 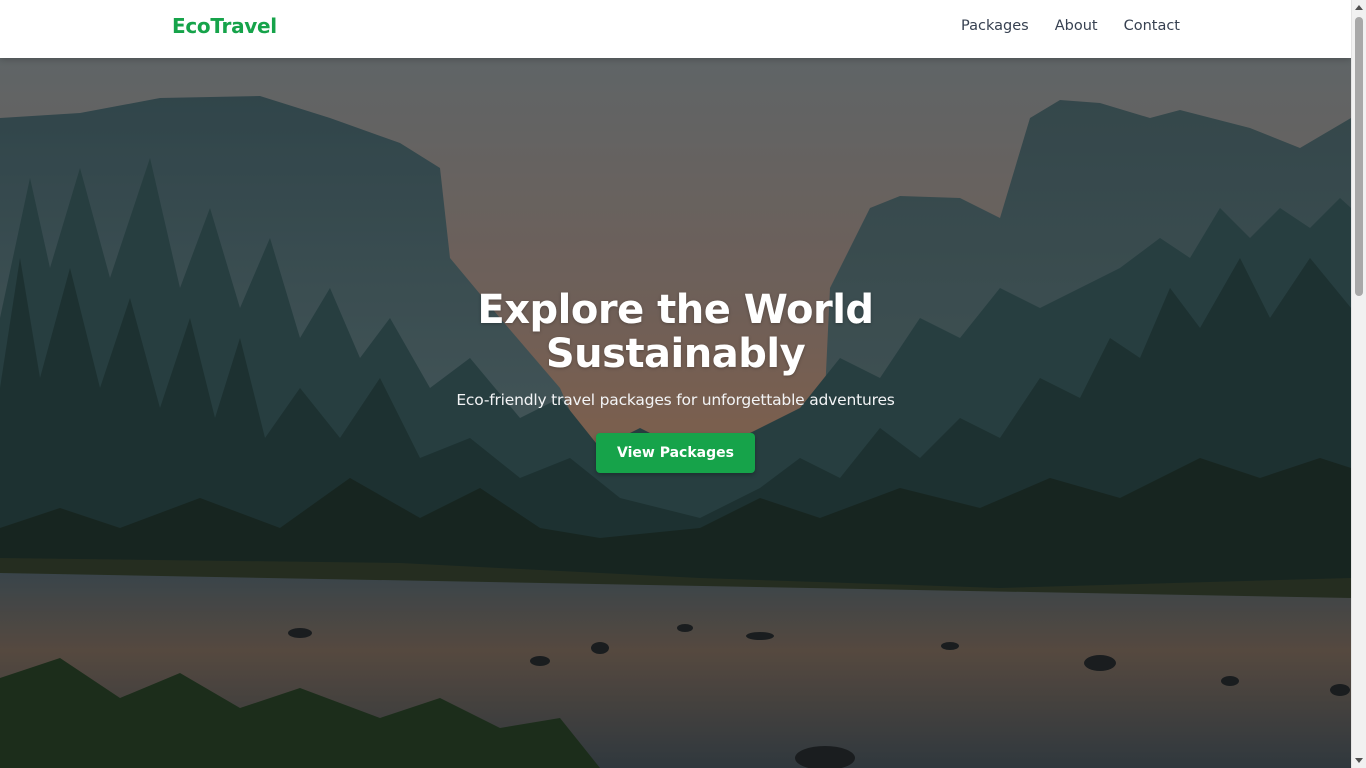 What do you see at coordinates (1152, 26) in the screenshot?
I see `nav-link-contact: Contact` at bounding box center [1152, 26].